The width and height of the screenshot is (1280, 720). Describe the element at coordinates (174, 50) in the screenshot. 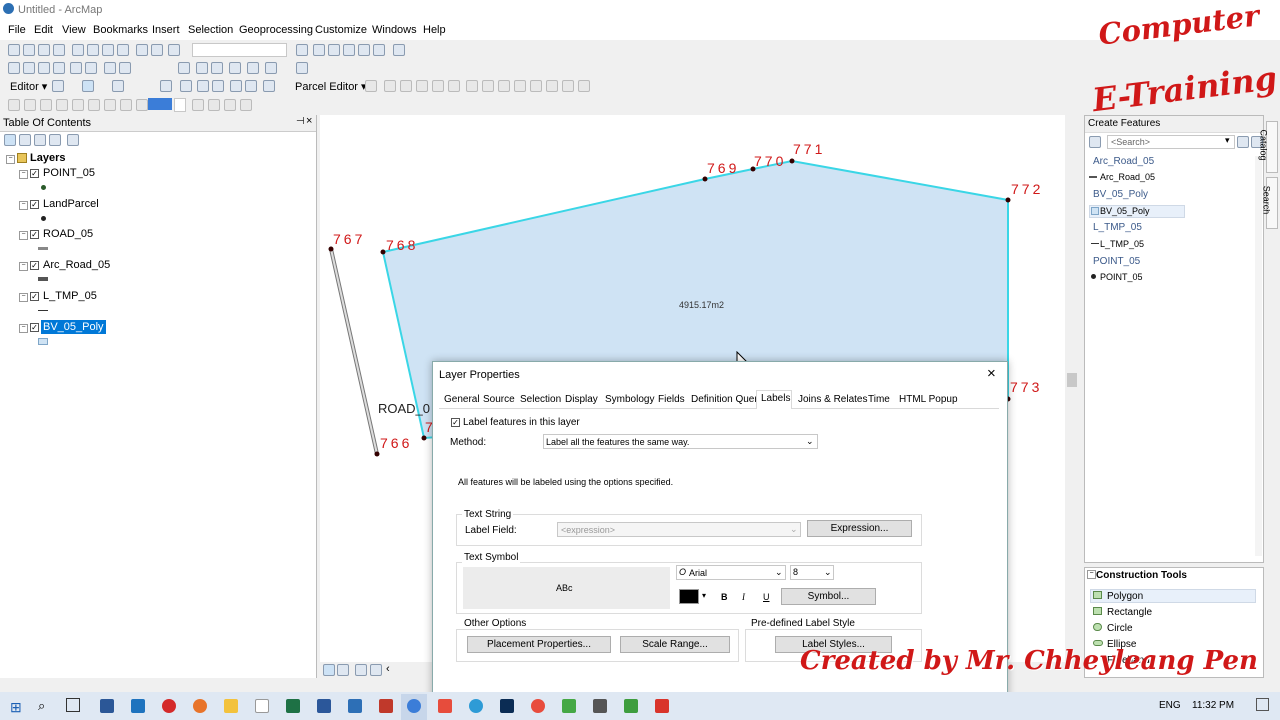

I see `add-data-icon` at that location.